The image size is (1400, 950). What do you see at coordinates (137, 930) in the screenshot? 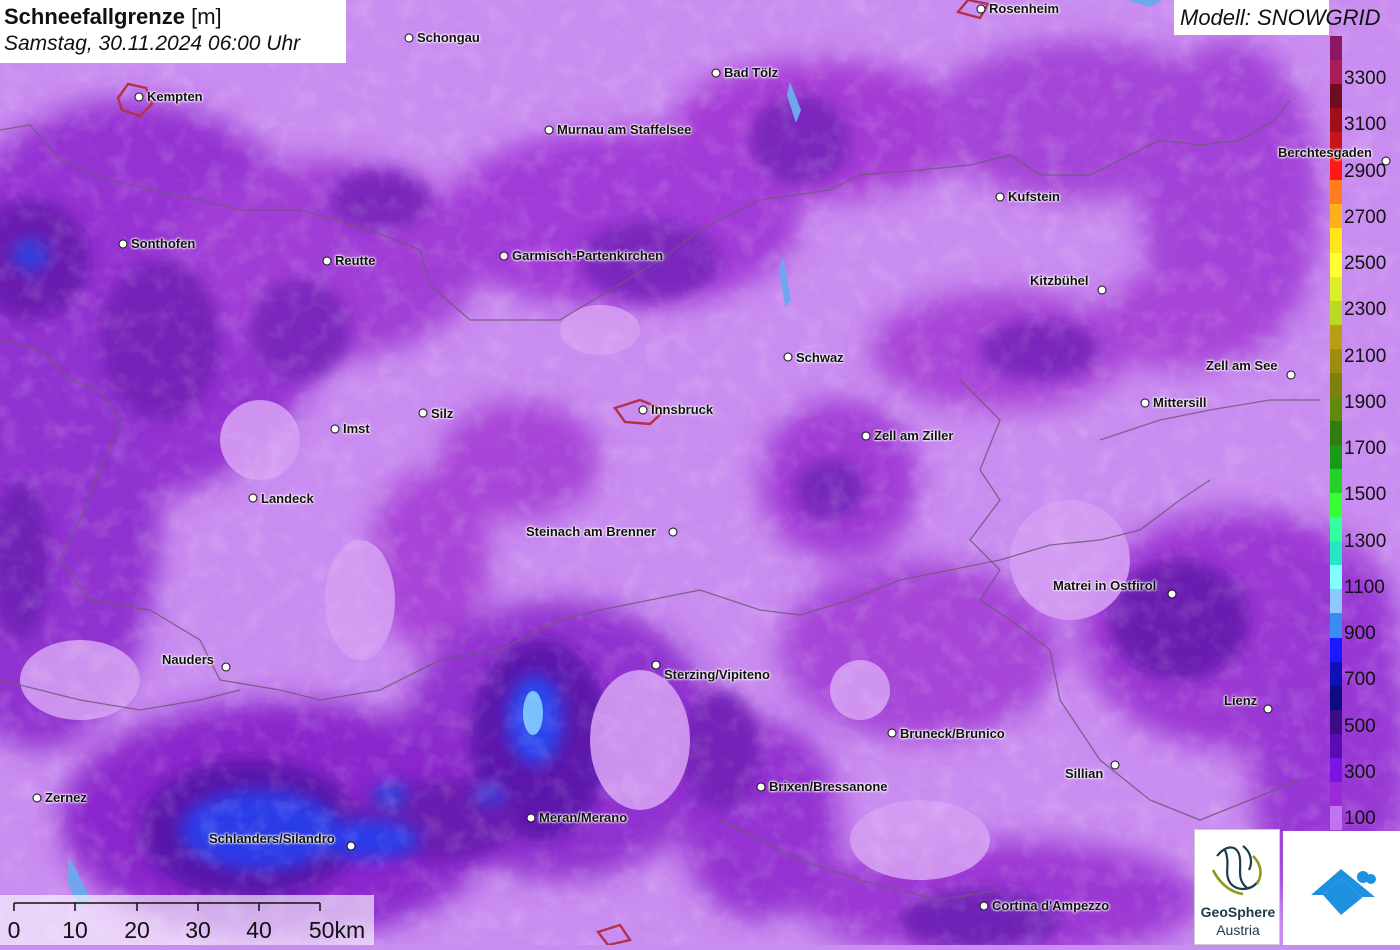
I see `scale-label: 20` at bounding box center [137, 930].